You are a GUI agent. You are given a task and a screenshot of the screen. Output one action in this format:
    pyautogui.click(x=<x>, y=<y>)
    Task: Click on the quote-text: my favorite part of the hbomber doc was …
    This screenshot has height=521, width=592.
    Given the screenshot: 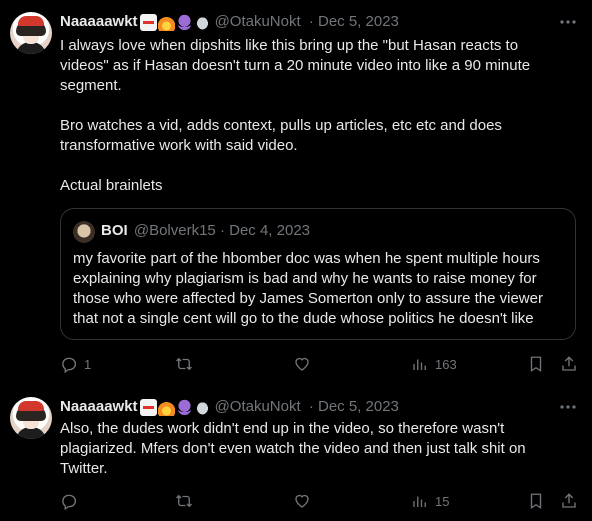 What is the action you would take?
    pyautogui.click(x=308, y=288)
    